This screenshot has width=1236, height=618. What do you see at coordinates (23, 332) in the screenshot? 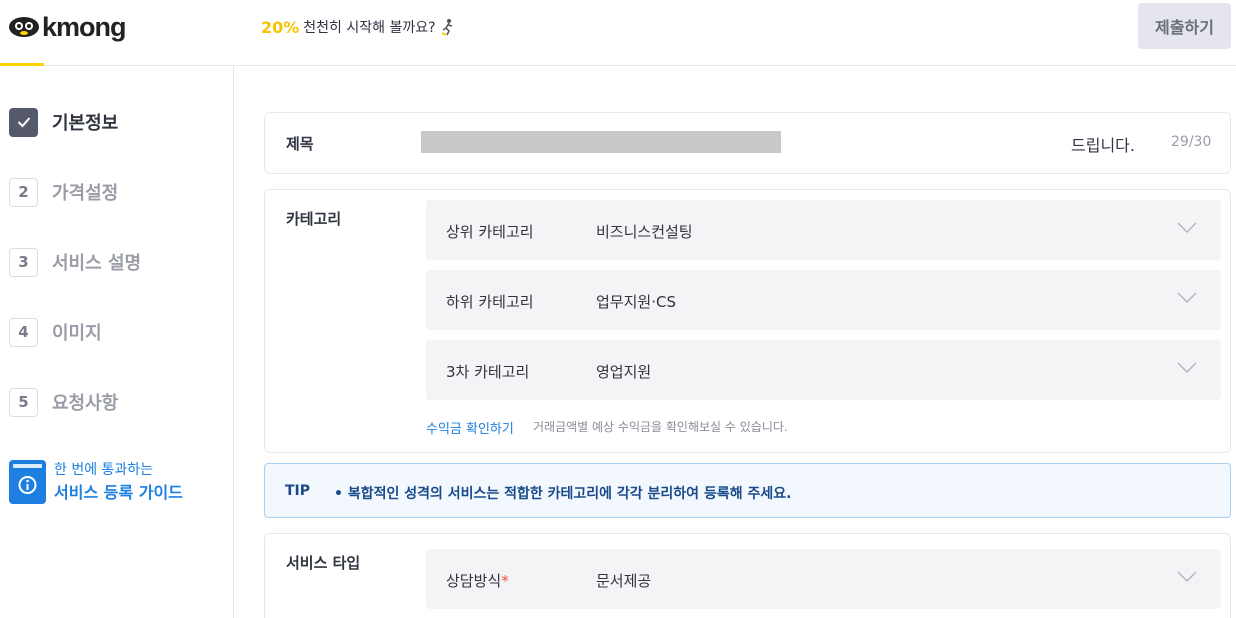
I see `step-number: 4` at bounding box center [23, 332].